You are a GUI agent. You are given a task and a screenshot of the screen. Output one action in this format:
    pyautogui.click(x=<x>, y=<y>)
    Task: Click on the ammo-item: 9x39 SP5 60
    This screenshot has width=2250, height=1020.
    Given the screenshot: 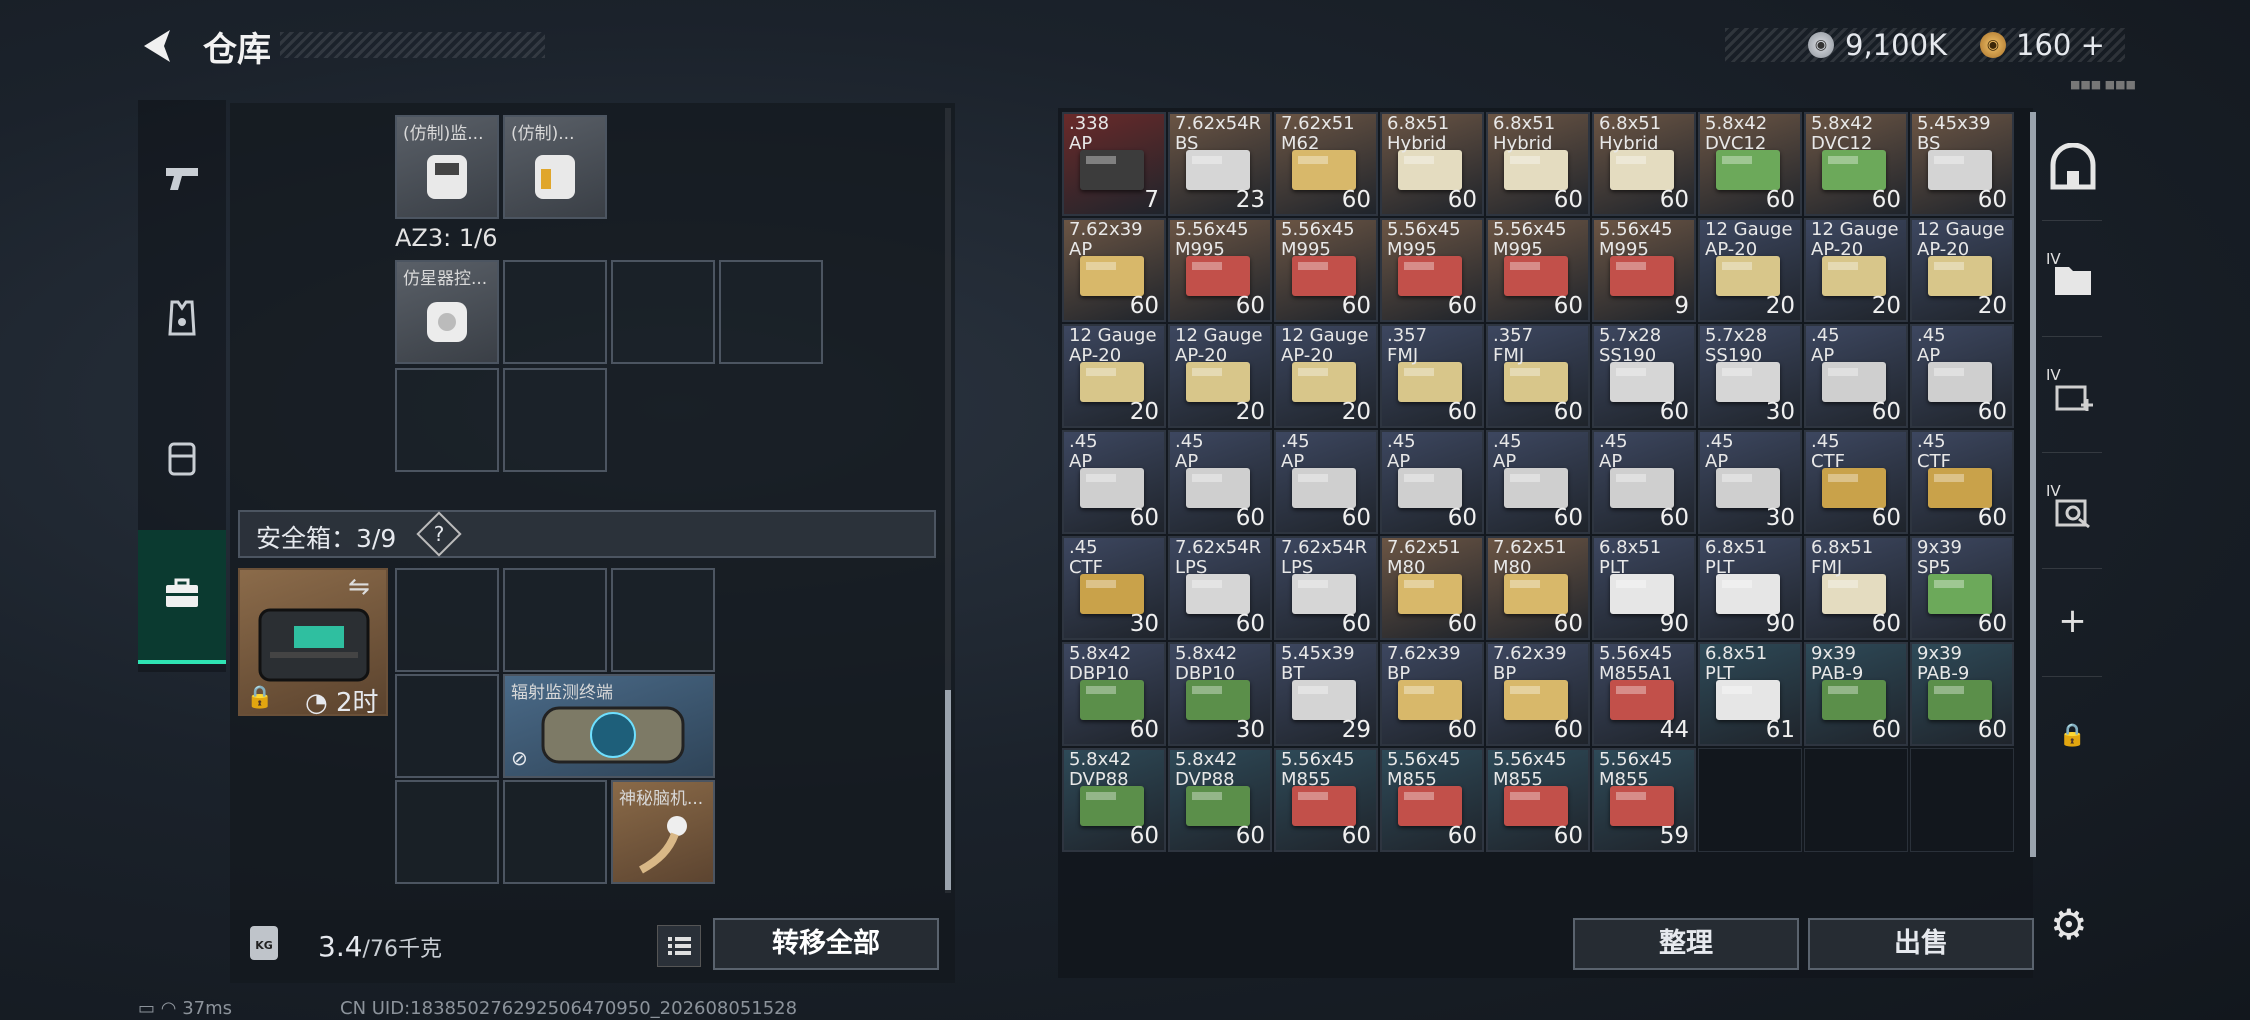 What is the action you would take?
    pyautogui.click(x=1962, y=588)
    